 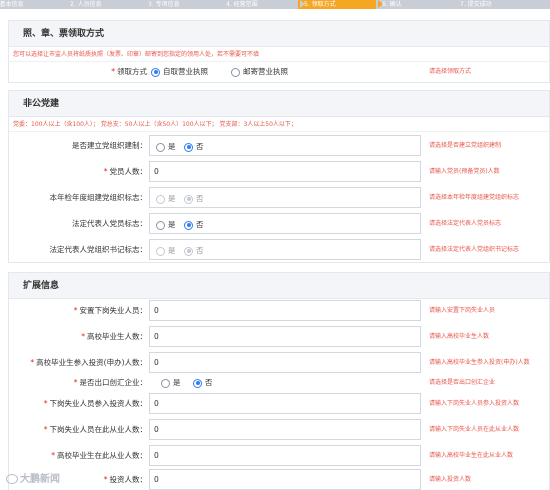 I want to click on step-7: 7. 提交成功, so click(x=502, y=4).